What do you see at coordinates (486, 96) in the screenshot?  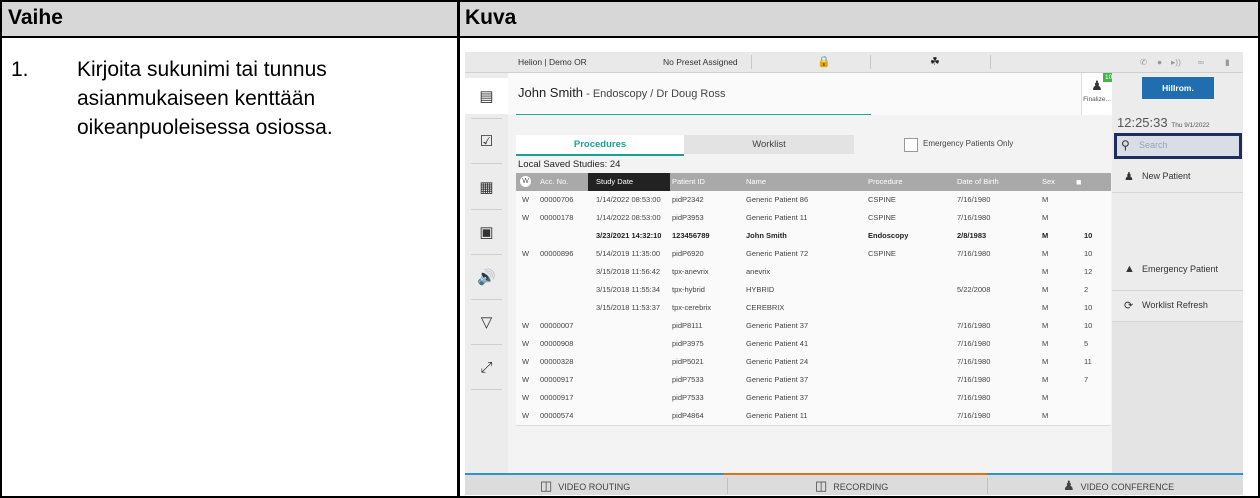 I see `patient-card-icon: ▤` at bounding box center [486, 96].